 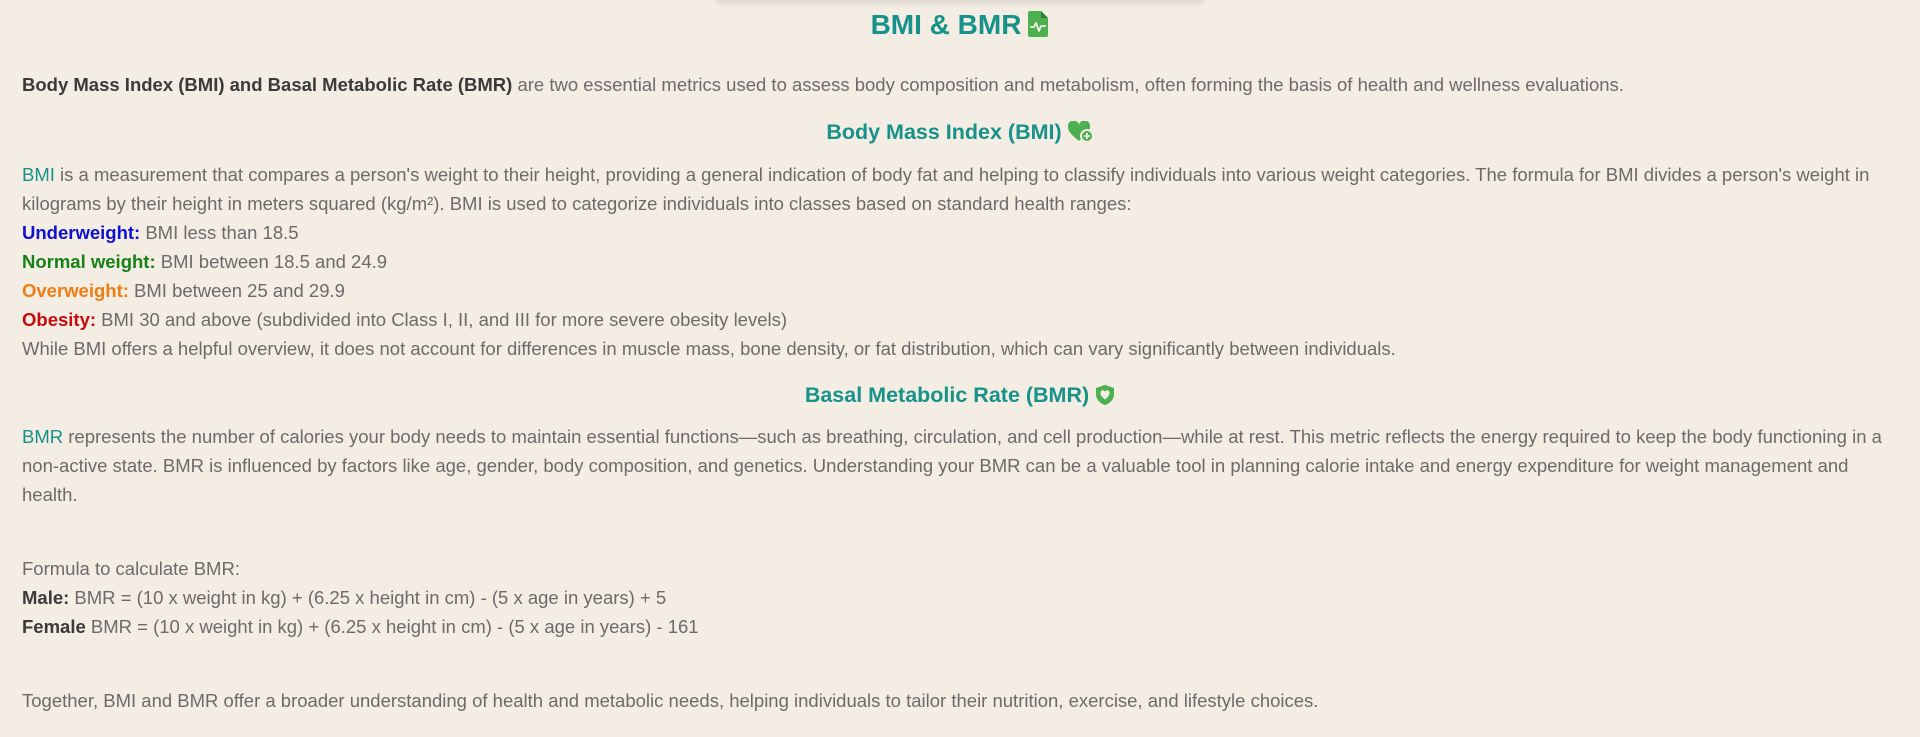 What do you see at coordinates (1080, 134) in the screenshot?
I see `heart-plus-icon` at bounding box center [1080, 134].